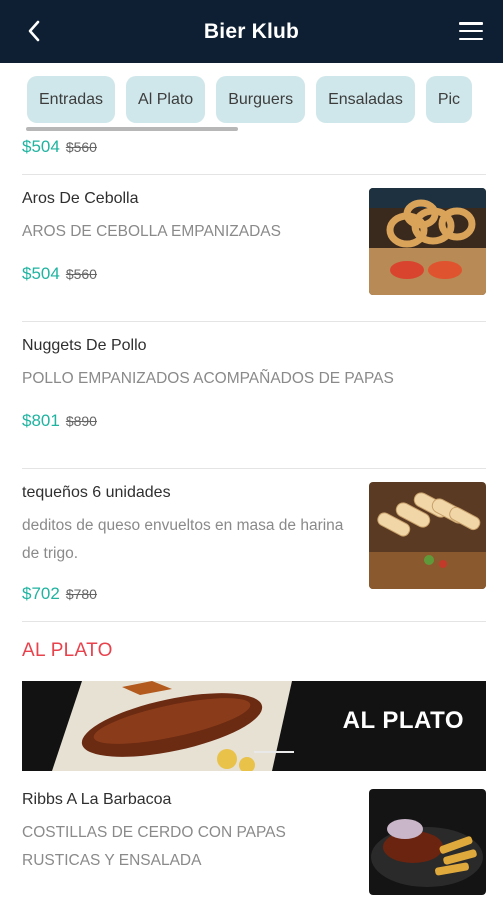  What do you see at coordinates (84, 345) in the screenshot?
I see `item-name: Nuggets De Pollo` at bounding box center [84, 345].